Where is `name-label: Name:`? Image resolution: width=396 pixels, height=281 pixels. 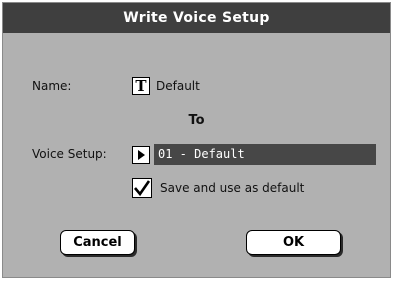
name-label: Name: is located at coordinates (52, 86).